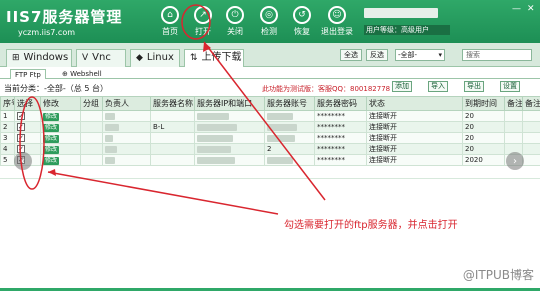 The image size is (540, 291). I want to click on vnc-icon: V, so click(85, 58).